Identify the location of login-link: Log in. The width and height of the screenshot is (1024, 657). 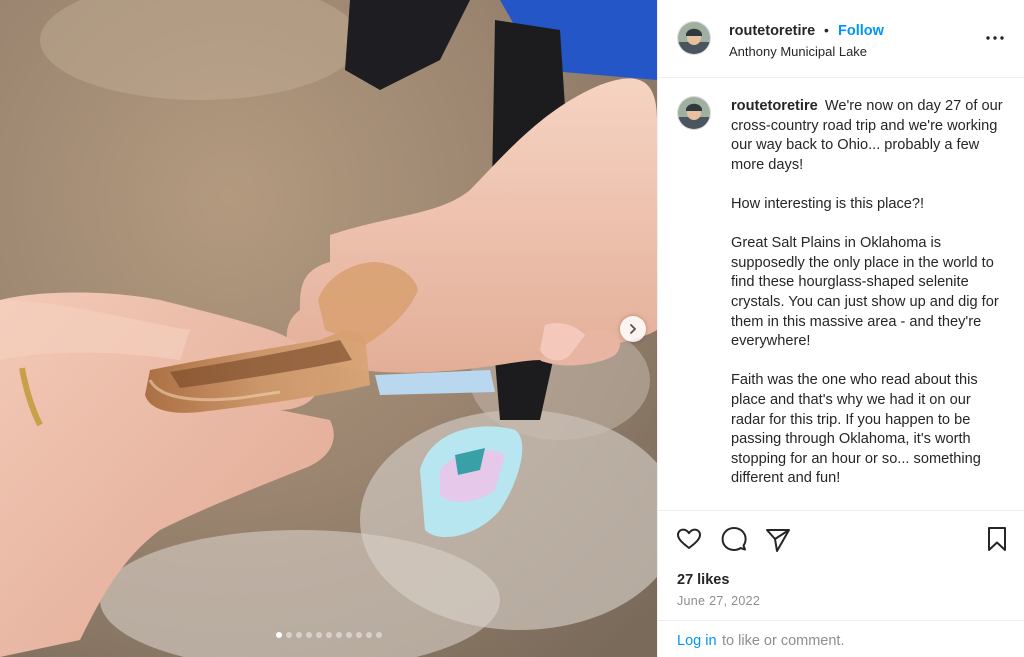
(697, 641).